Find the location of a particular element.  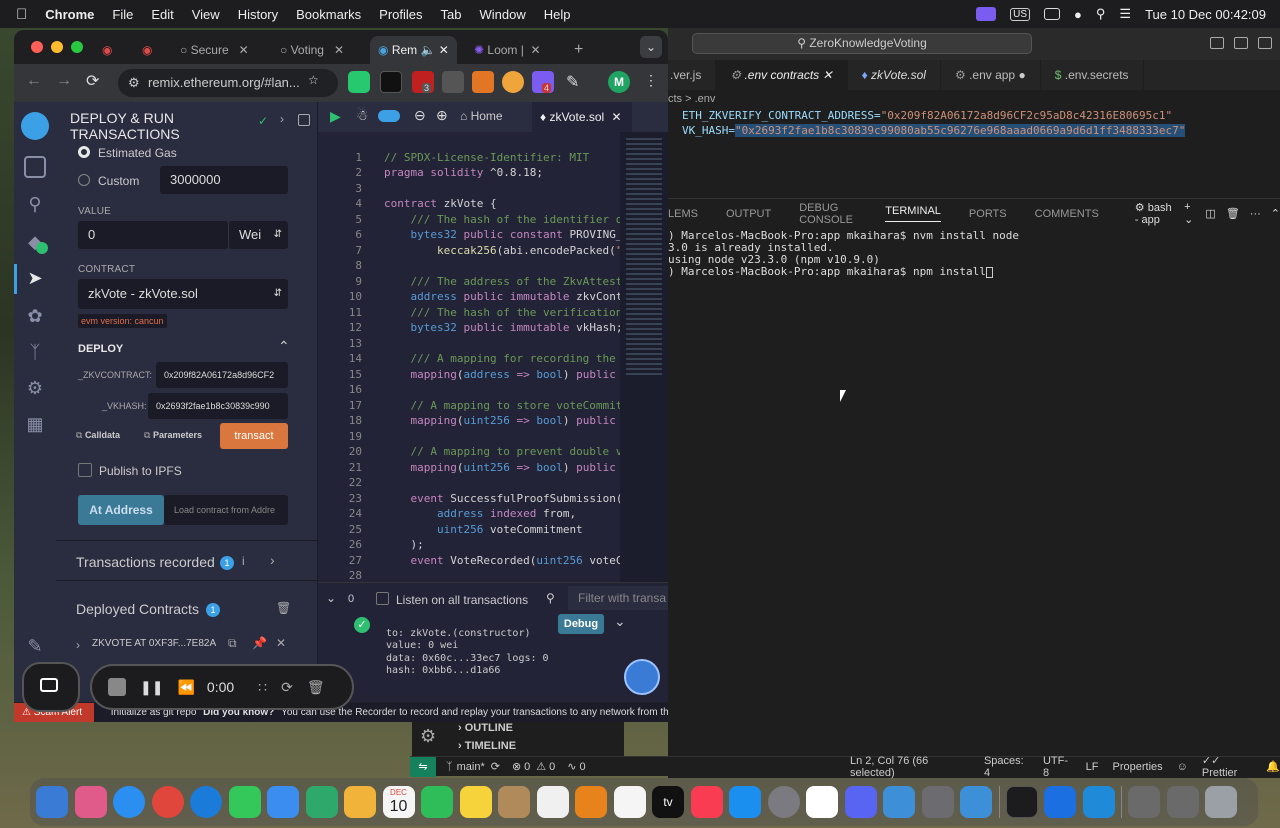

trash-icon: 🗑 is located at coordinates (1233, 213).